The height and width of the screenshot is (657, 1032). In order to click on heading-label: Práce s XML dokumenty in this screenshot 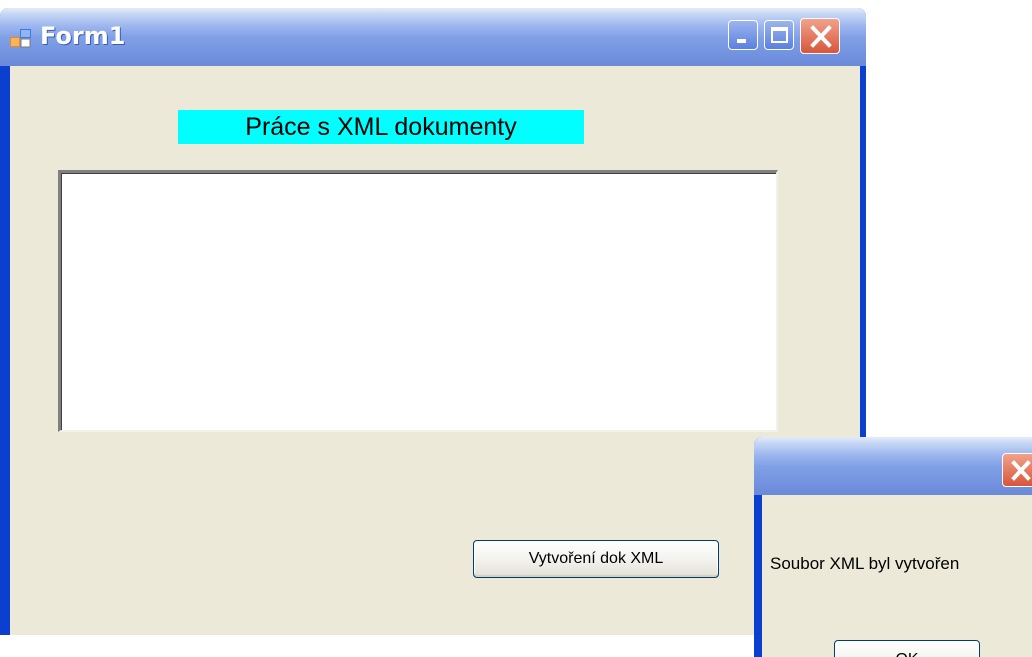, I will do `click(381, 127)`.